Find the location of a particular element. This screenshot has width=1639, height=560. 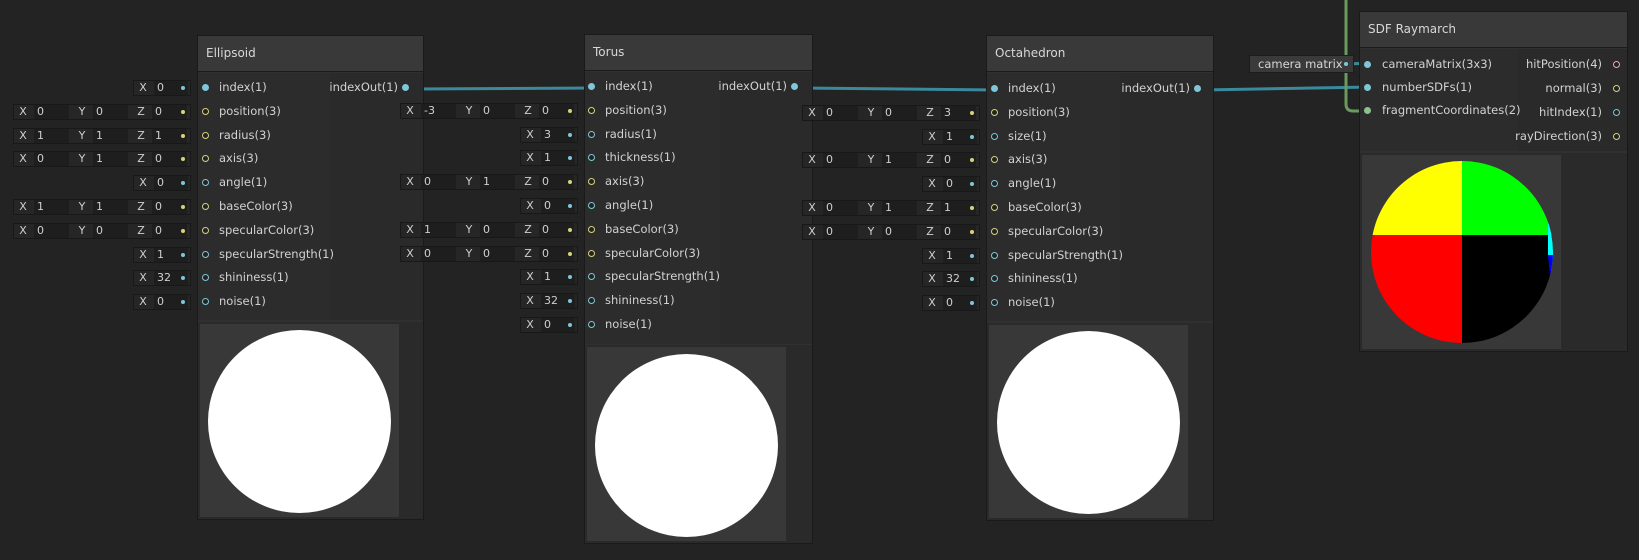

value-field: X0Y1Z1 is located at coordinates (891, 208).